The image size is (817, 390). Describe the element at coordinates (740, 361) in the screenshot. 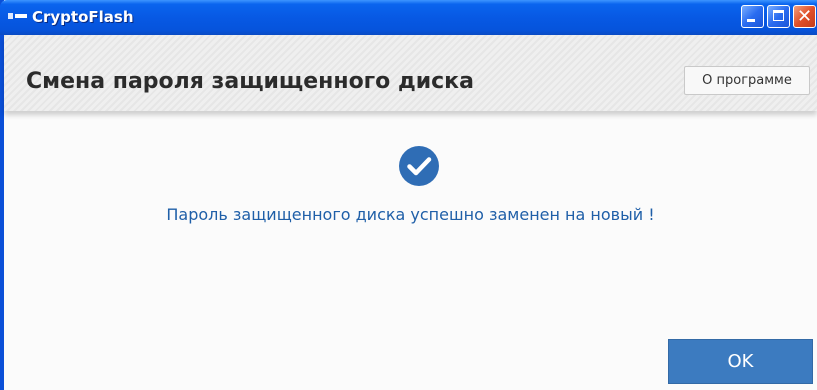

I see `ok-button: OK` at that location.